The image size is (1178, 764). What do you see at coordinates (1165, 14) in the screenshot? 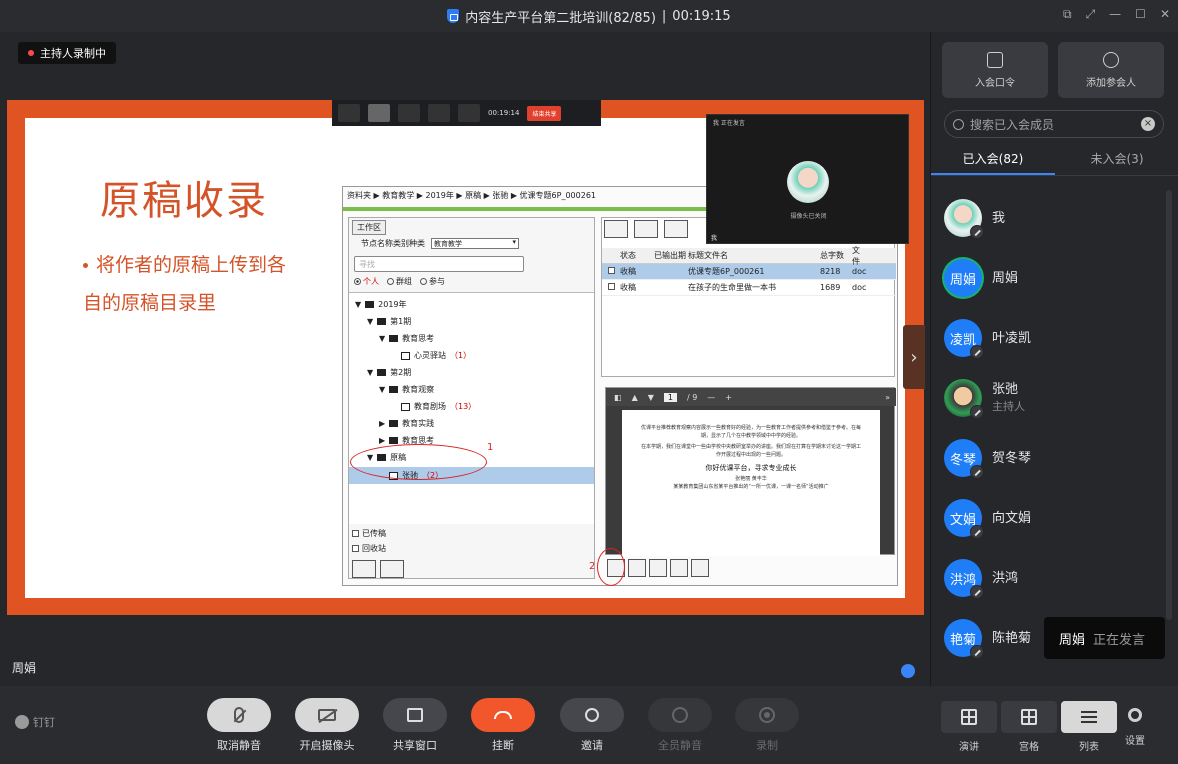
I see `close-icon: ✕` at bounding box center [1165, 14].